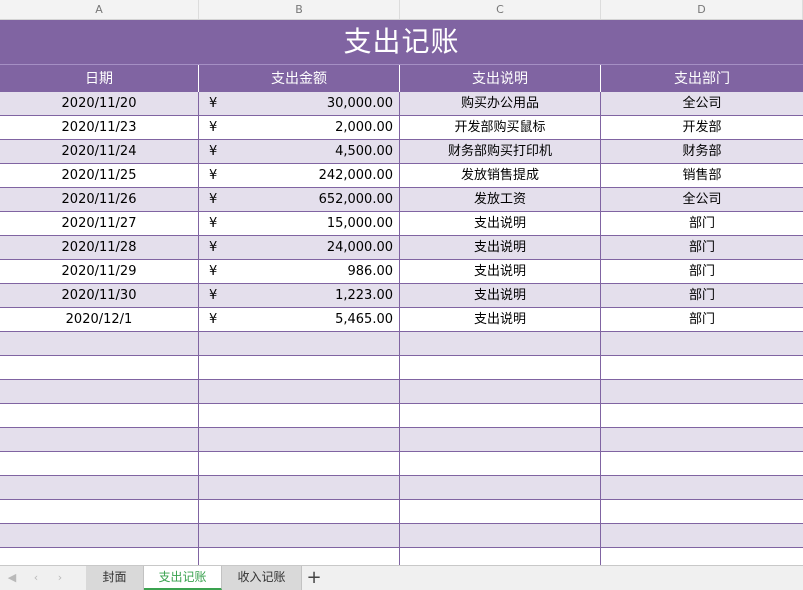 This screenshot has width=803, height=590. Describe the element at coordinates (702, 79) in the screenshot. I see `header-department: 支出部门` at that location.